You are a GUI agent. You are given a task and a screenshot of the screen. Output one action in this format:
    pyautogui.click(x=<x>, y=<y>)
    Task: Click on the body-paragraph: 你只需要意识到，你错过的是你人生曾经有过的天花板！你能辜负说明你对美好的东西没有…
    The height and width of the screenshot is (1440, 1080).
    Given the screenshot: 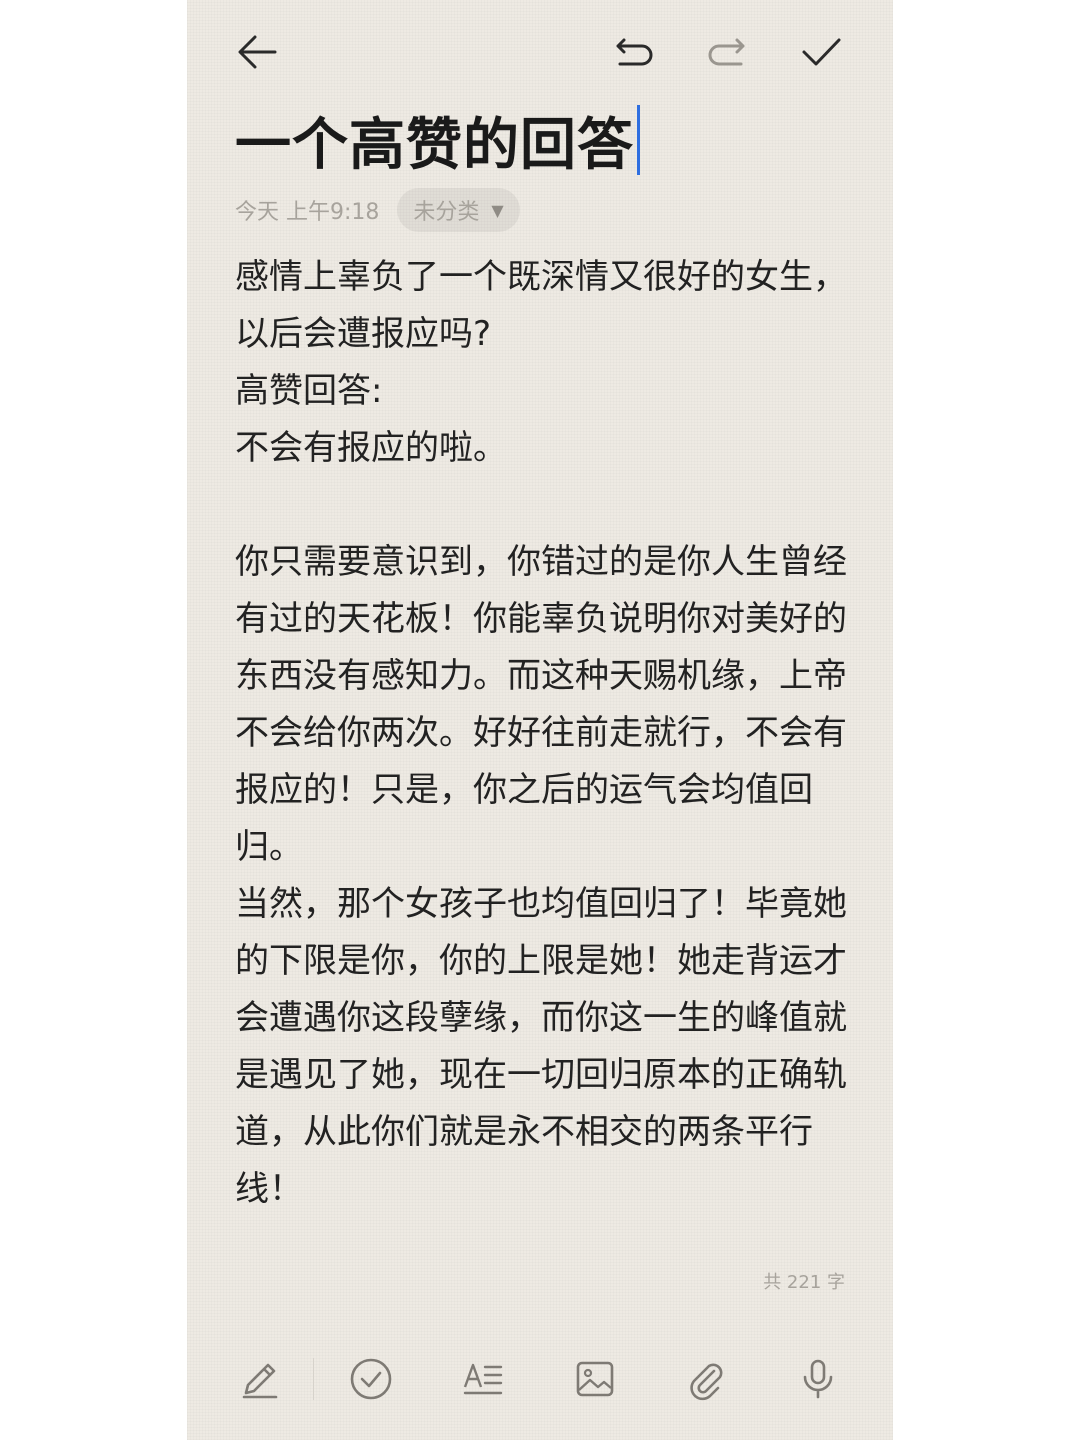 What is the action you would take?
    pyautogui.click(x=541, y=704)
    